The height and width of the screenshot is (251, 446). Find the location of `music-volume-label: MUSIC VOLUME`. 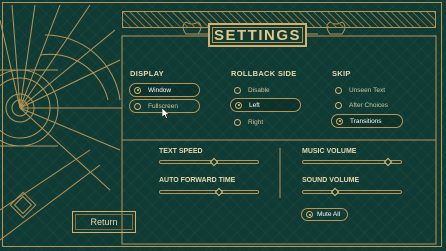

music-volume-label: MUSIC VOLUME is located at coordinates (329, 151).